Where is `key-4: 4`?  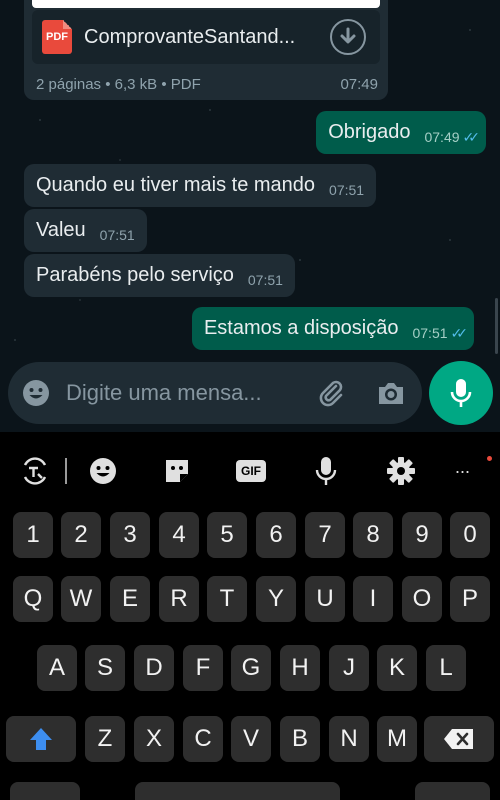 key-4: 4 is located at coordinates (179, 535).